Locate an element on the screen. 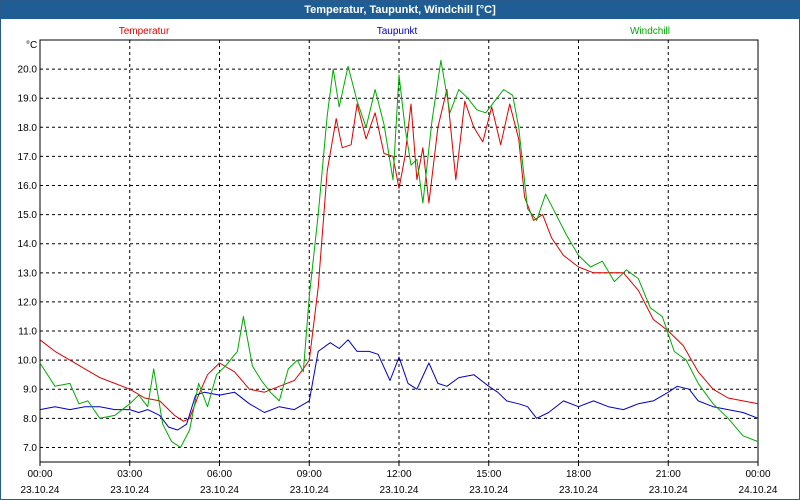 The width and height of the screenshot is (800, 500). x-tick-time: 09:00 is located at coordinates (309, 474).